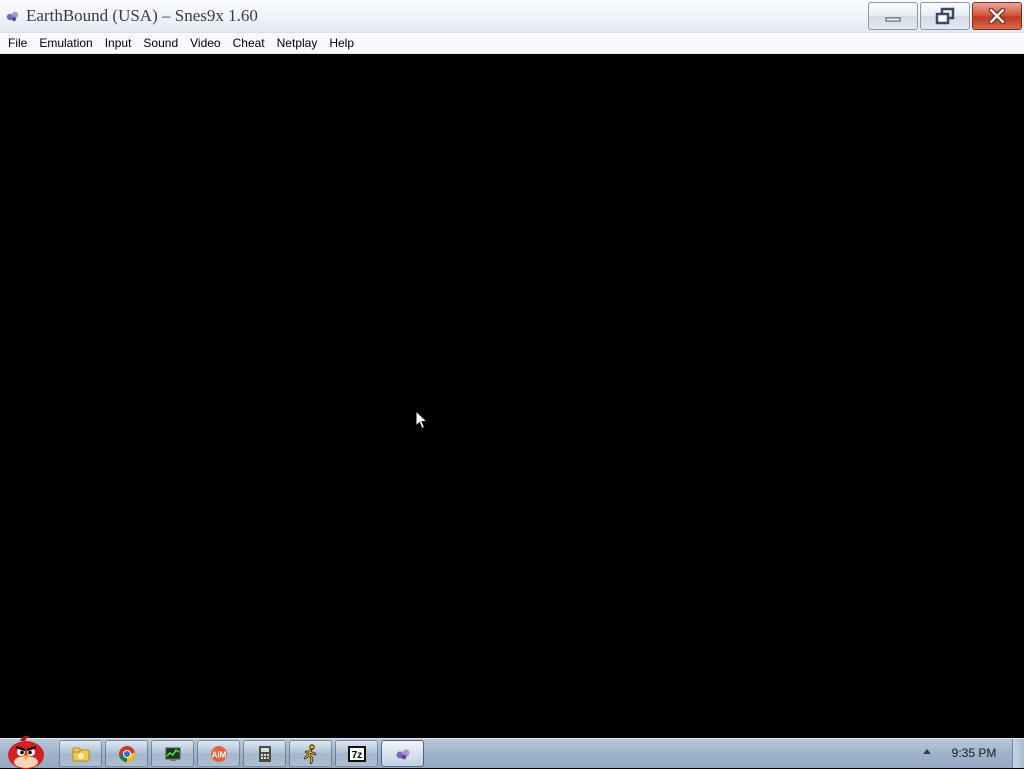 The width and height of the screenshot is (1024, 769). I want to click on window-titlebar: EarthBound (USA) – Snes9x 1.60, so click(512, 16).